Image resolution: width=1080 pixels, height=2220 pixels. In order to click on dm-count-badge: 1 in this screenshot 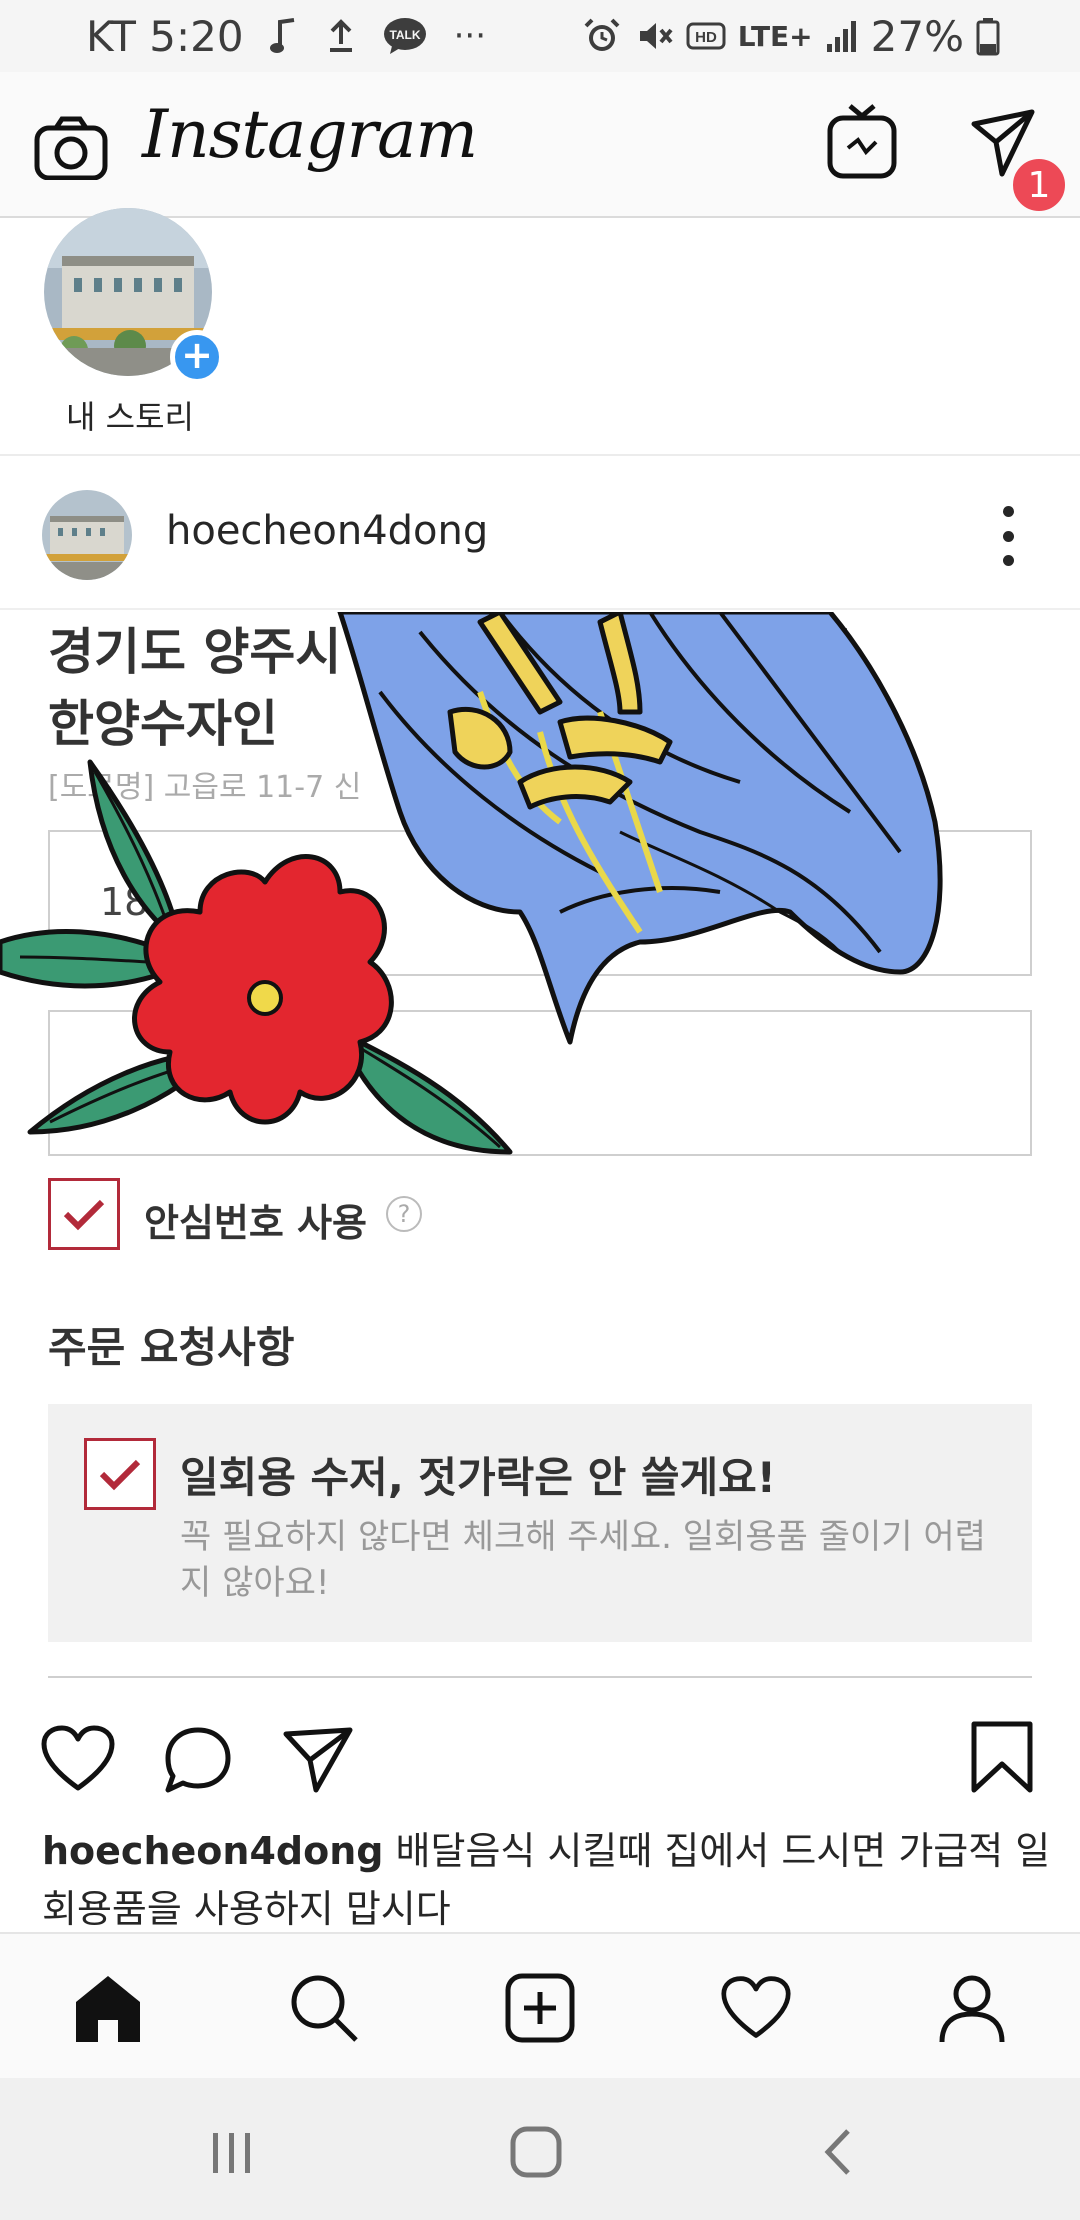, I will do `click(1039, 185)`.